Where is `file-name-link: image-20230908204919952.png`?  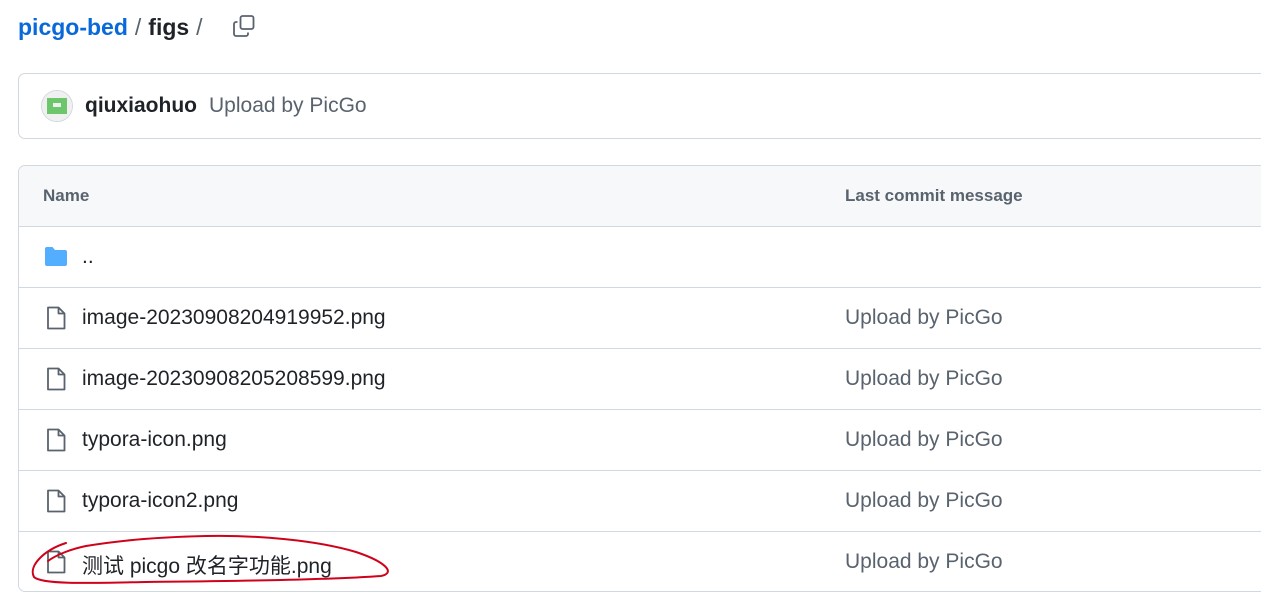 file-name-link: image-20230908204919952.png is located at coordinates (234, 318).